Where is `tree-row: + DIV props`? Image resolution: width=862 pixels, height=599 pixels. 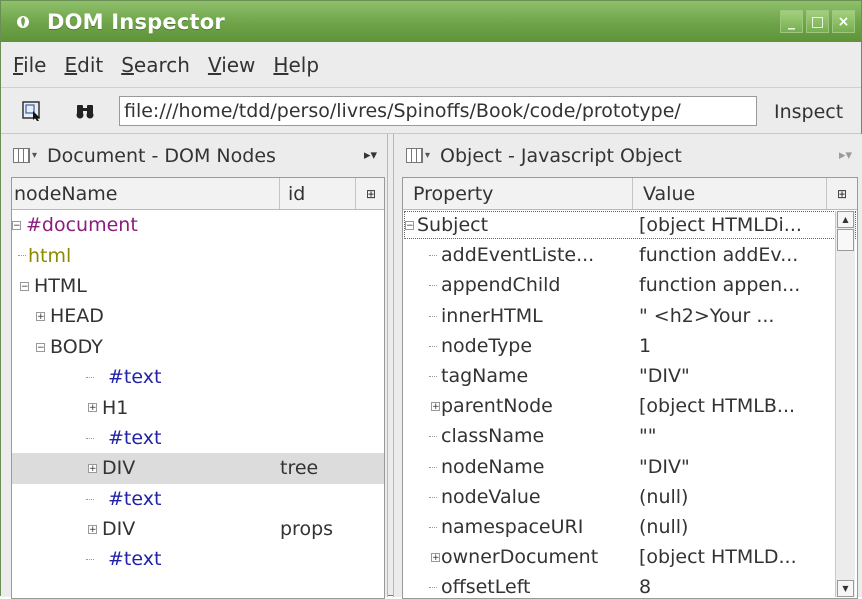 tree-row: + DIV props is located at coordinates (198, 529).